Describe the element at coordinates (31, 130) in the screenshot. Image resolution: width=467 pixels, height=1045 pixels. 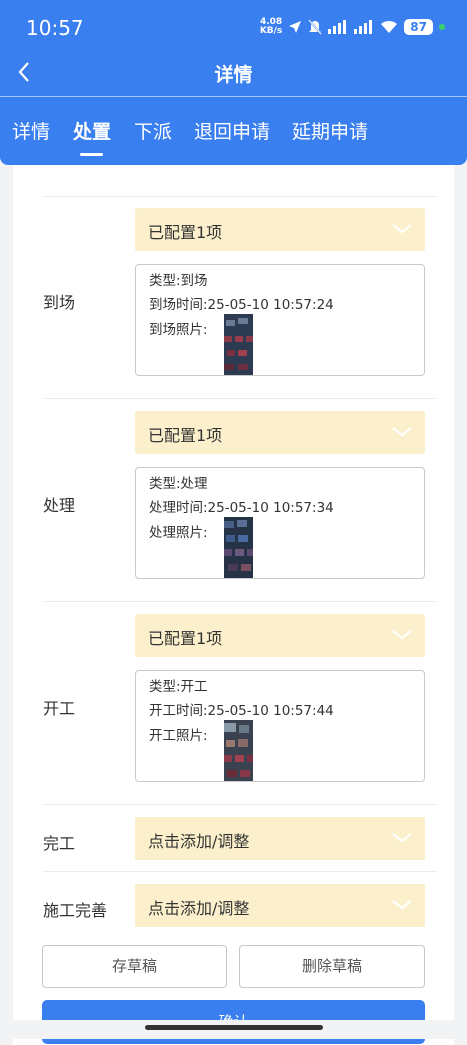
I see `tab-details: 详情` at that location.